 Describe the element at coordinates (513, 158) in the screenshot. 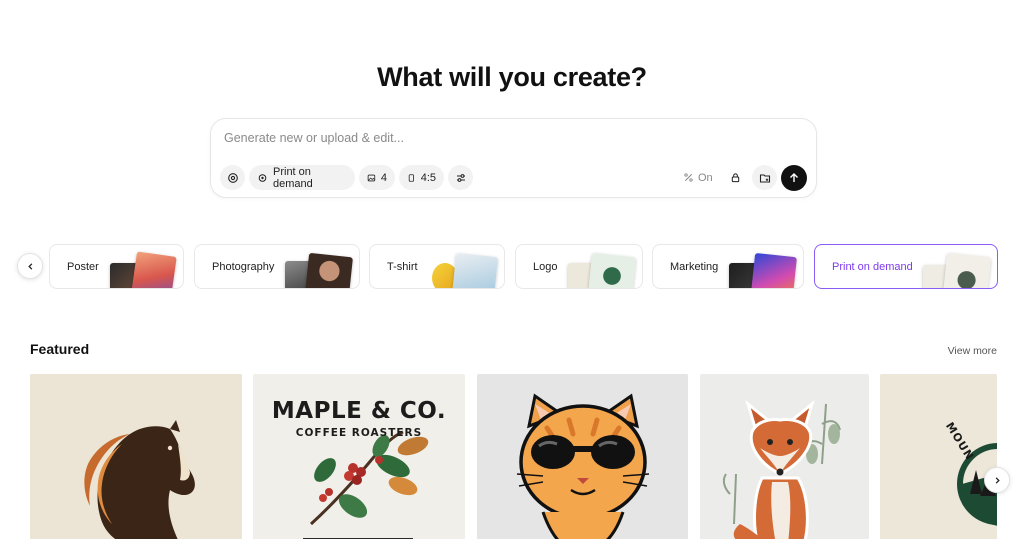

I see `prompt-box: Print on demand 4 4:5 On` at that location.